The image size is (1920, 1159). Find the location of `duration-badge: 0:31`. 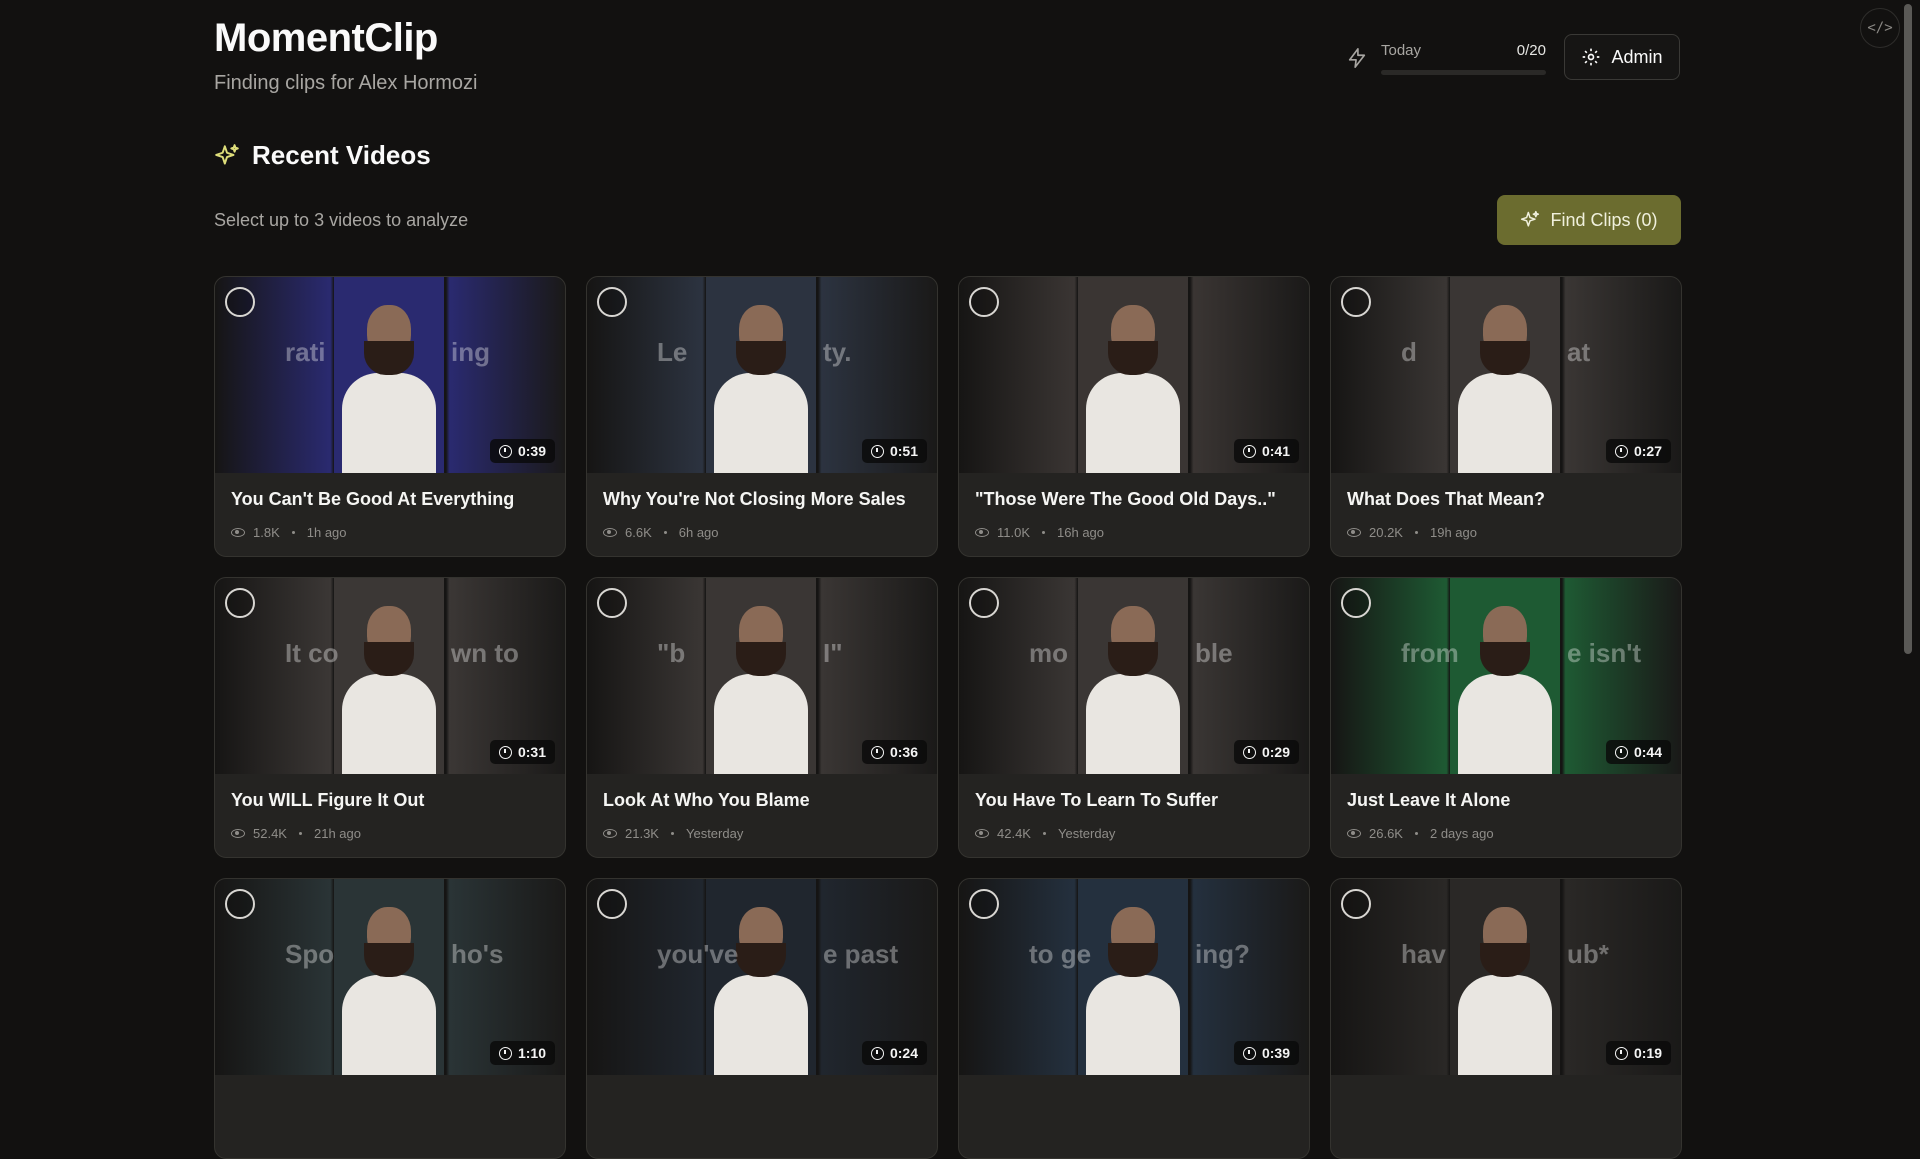

duration-badge: 0:31 is located at coordinates (522, 752).